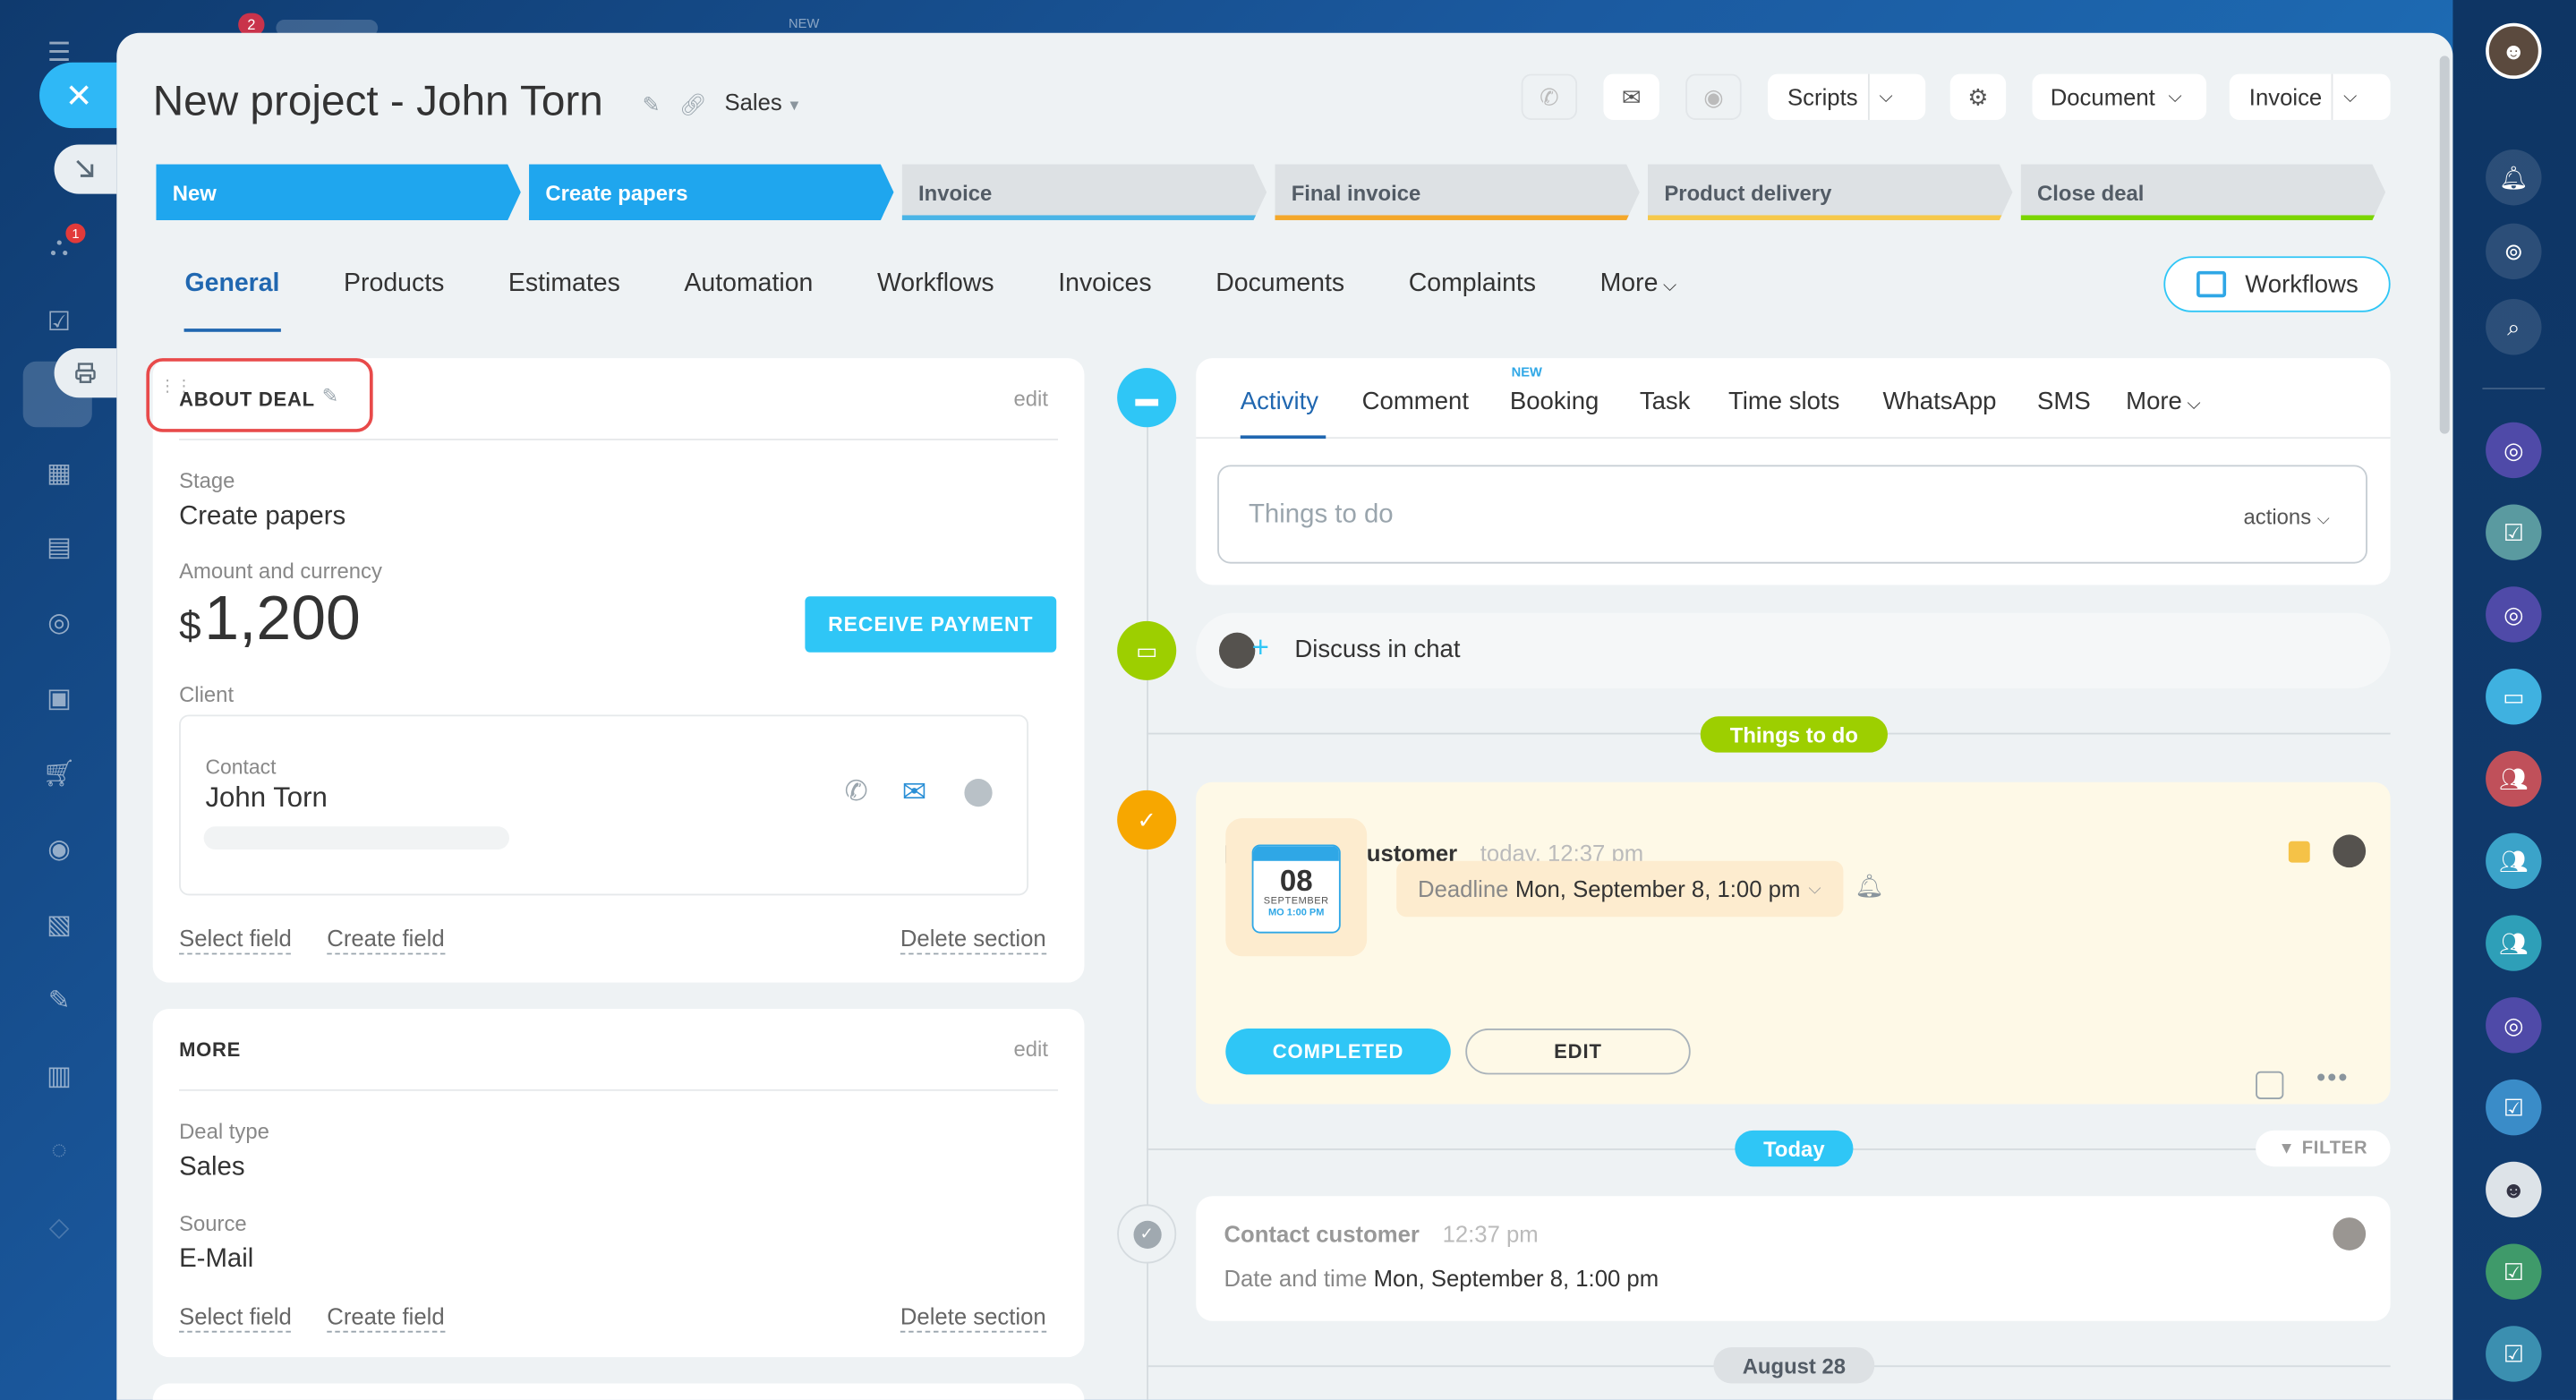  Describe the element at coordinates (1457, 192) in the screenshot. I see `pipeline-stage-4: Final invoice` at that location.